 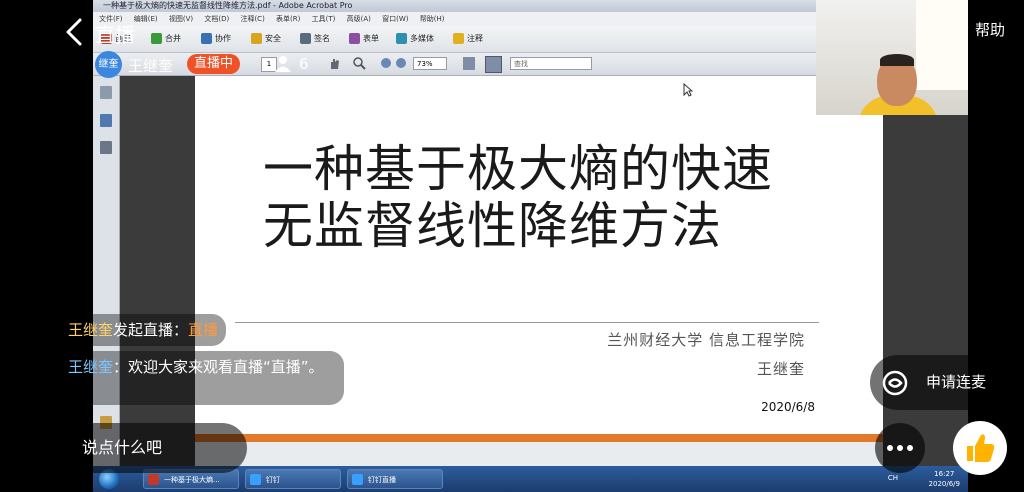 What do you see at coordinates (206, 38) in the screenshot?
I see `collaborate-icon` at bounding box center [206, 38].